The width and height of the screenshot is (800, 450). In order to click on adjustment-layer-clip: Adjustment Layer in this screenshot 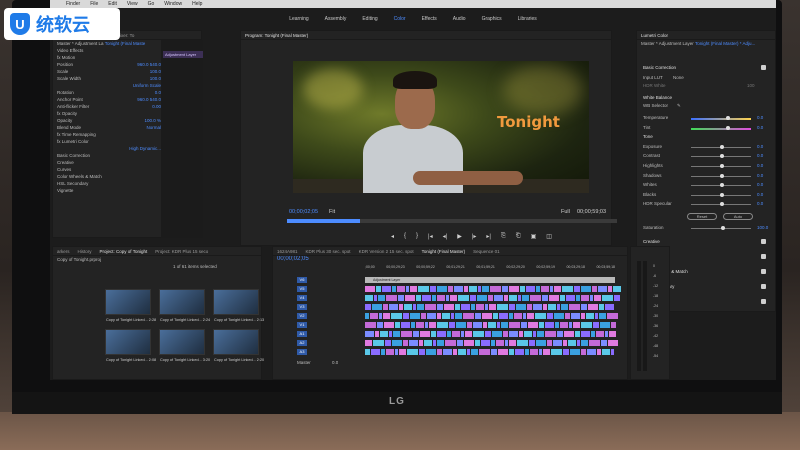, I will do `click(490, 280)`.